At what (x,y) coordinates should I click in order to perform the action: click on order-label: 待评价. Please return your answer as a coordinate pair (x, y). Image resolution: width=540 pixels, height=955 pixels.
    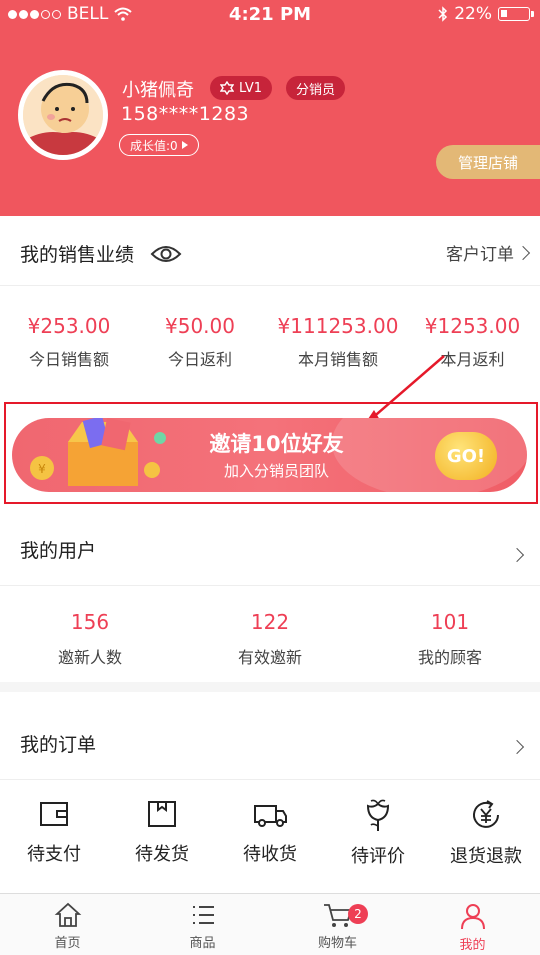
    Looking at the image, I should click on (378, 856).